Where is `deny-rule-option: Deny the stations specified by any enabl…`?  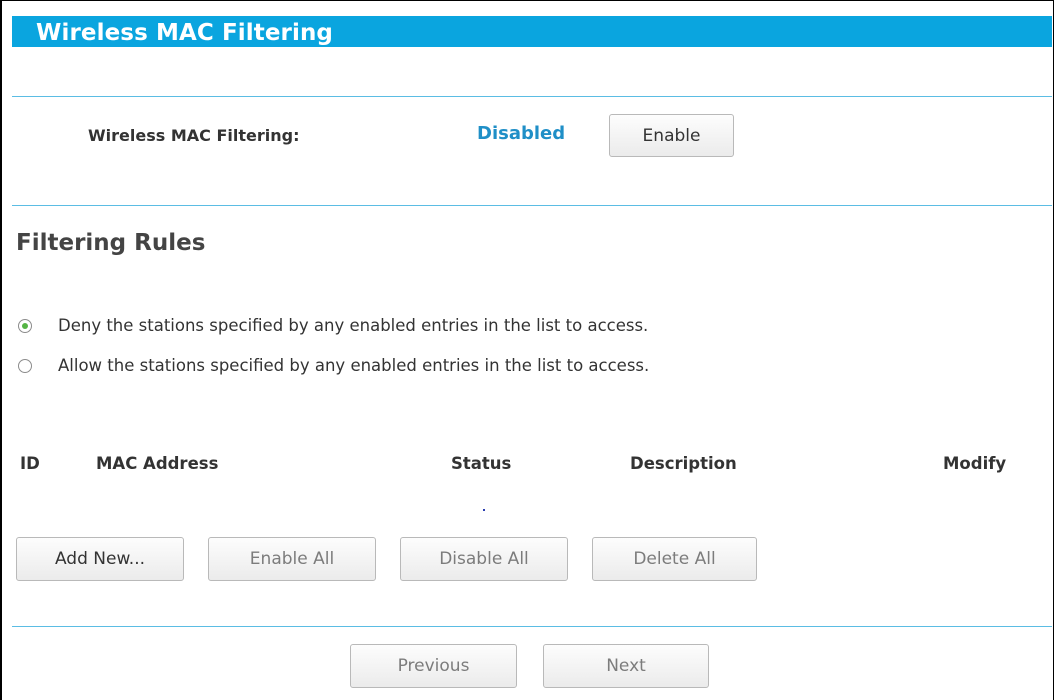
deny-rule-option: Deny the stations specified by any enabl… is located at coordinates (333, 325).